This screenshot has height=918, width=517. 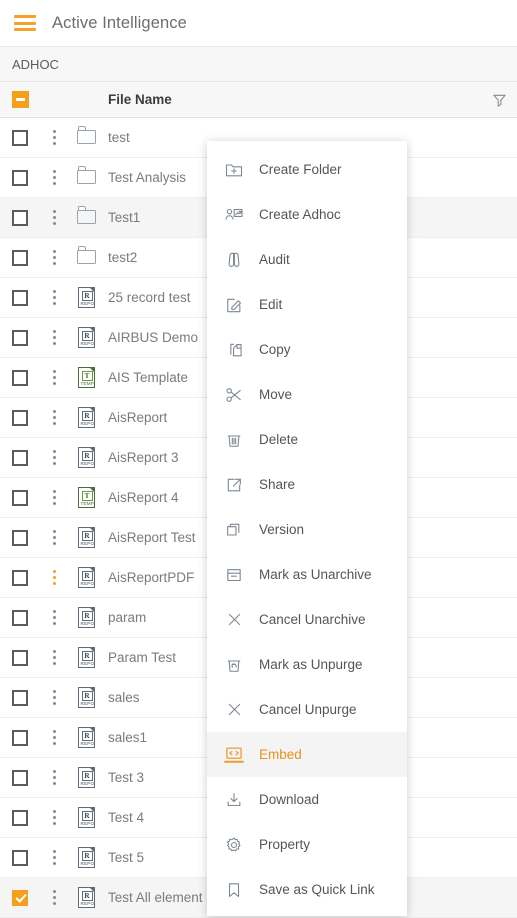 I want to click on select-all-cell, so click(x=20, y=99).